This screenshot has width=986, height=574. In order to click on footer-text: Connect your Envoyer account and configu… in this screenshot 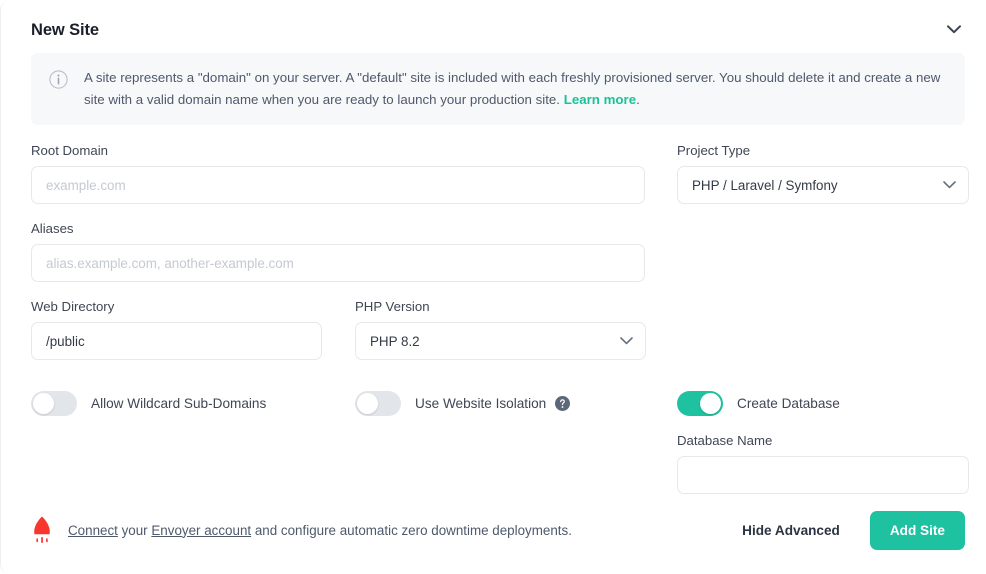, I will do `click(320, 530)`.